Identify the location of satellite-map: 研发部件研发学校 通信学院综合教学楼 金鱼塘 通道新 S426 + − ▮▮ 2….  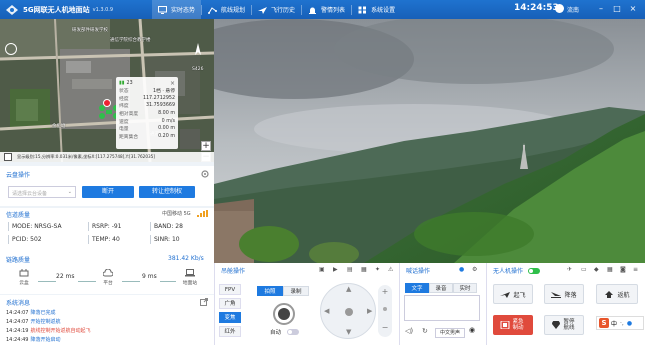
(107, 90).